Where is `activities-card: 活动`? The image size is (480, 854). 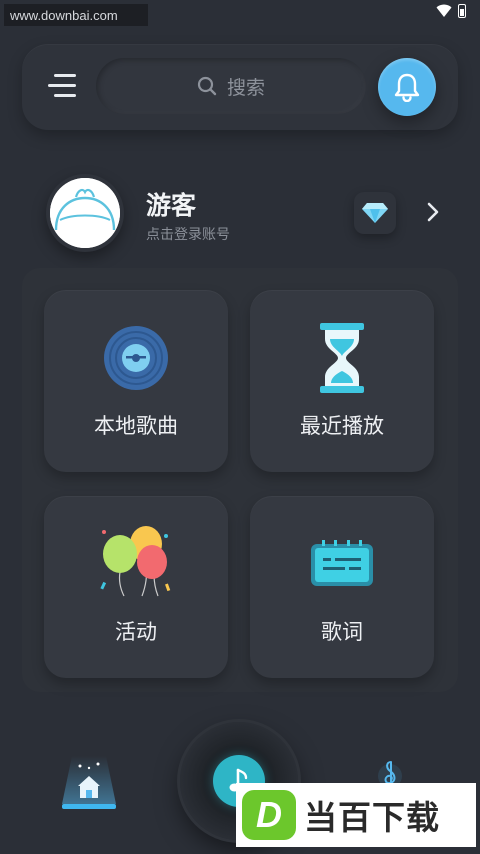 activities-card: 活动 is located at coordinates (136, 587).